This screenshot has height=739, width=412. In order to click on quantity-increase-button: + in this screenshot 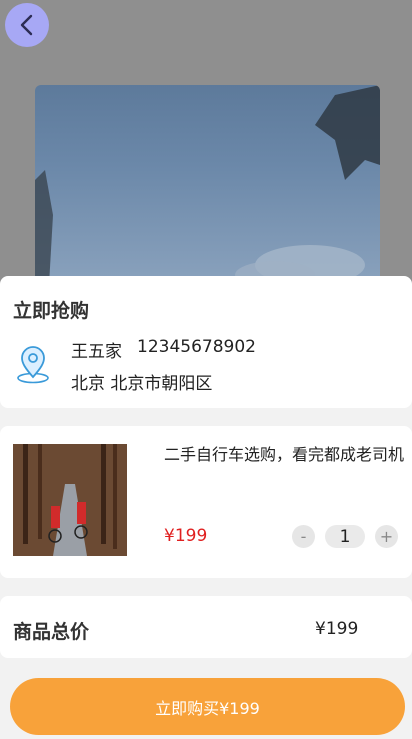, I will do `click(386, 536)`.